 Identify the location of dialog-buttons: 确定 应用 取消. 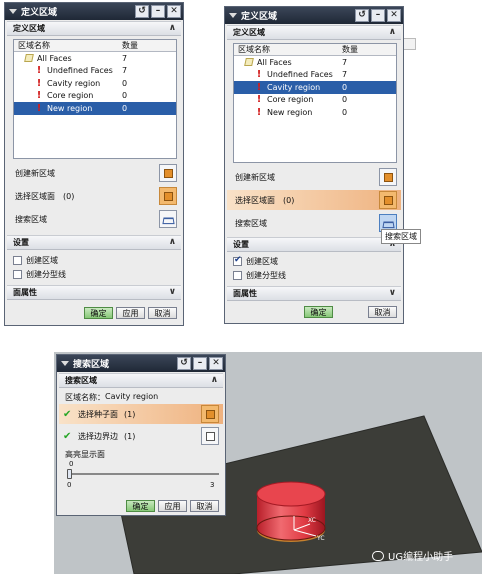
(130, 313).